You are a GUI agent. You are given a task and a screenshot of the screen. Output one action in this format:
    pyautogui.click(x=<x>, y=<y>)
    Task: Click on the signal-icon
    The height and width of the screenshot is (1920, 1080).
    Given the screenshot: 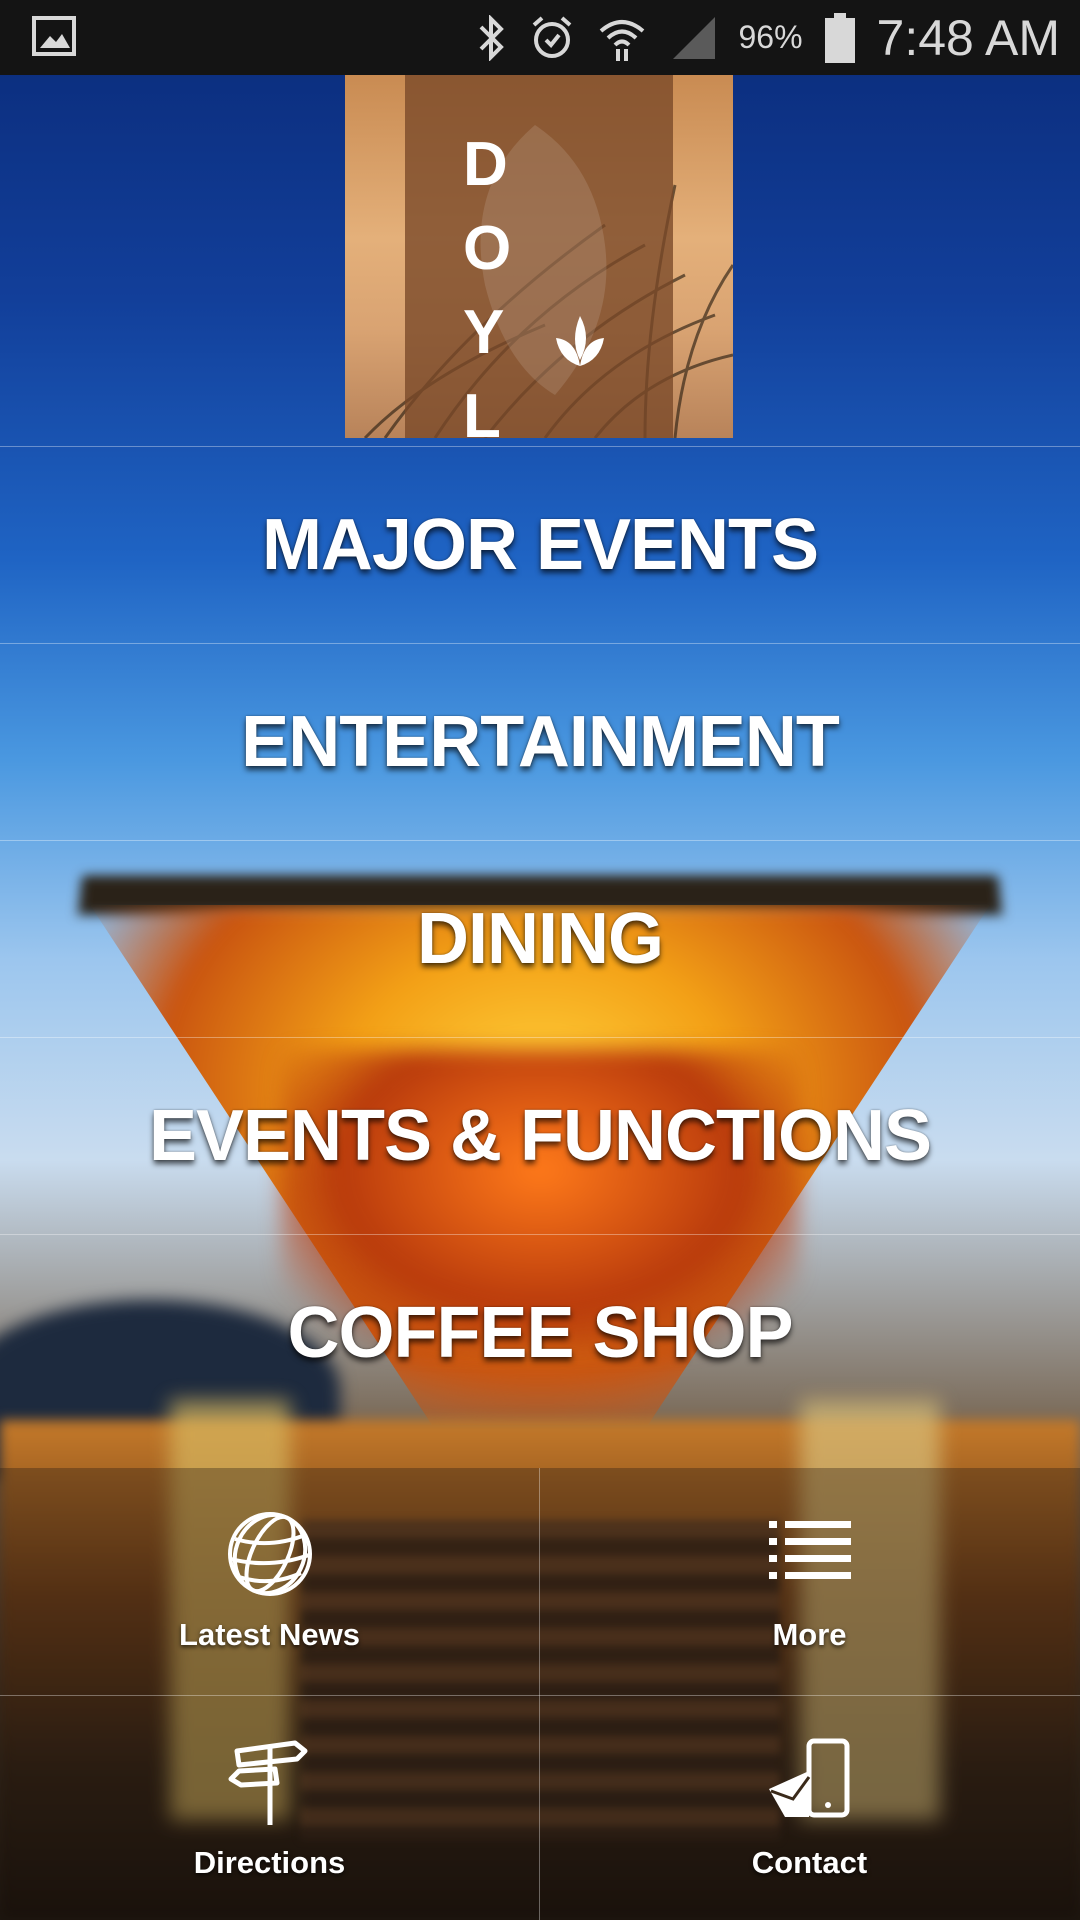 What is the action you would take?
    pyautogui.click(x=693, y=37)
    